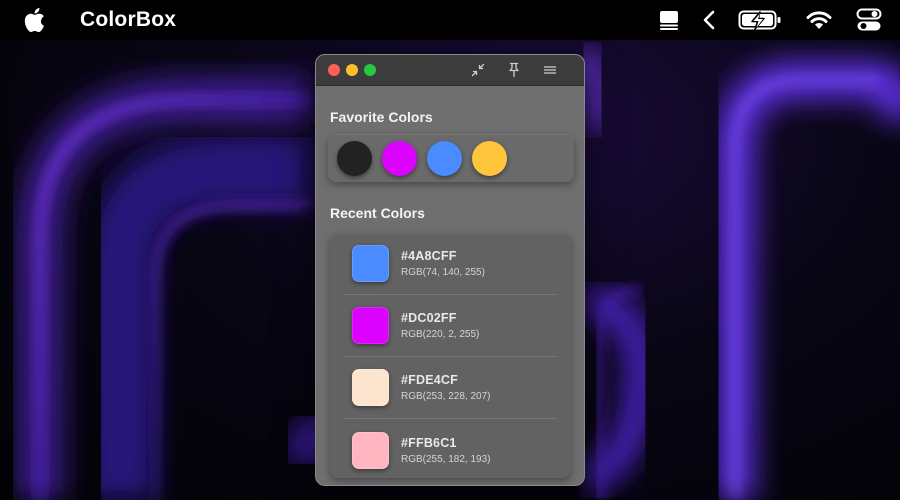 The width and height of the screenshot is (900, 500). What do you see at coordinates (377, 213) in the screenshot?
I see `recent-colors-heading: Recent Colors` at bounding box center [377, 213].